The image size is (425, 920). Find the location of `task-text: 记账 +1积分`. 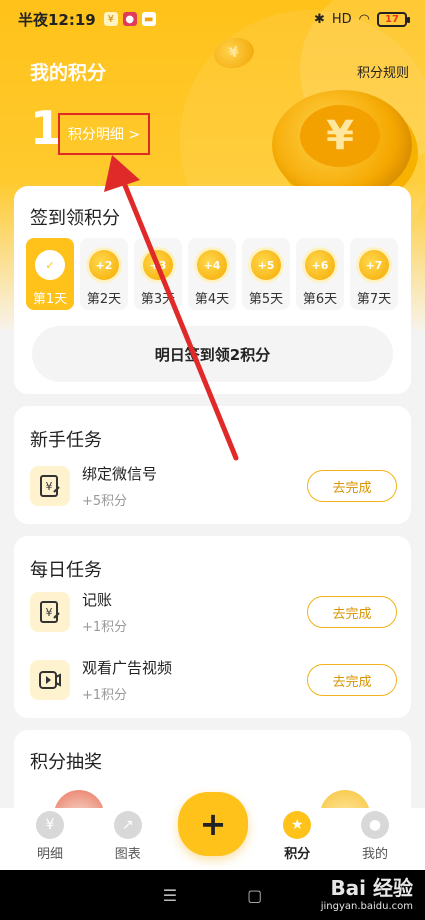

task-text: 记账 +1积分 is located at coordinates (104, 612).